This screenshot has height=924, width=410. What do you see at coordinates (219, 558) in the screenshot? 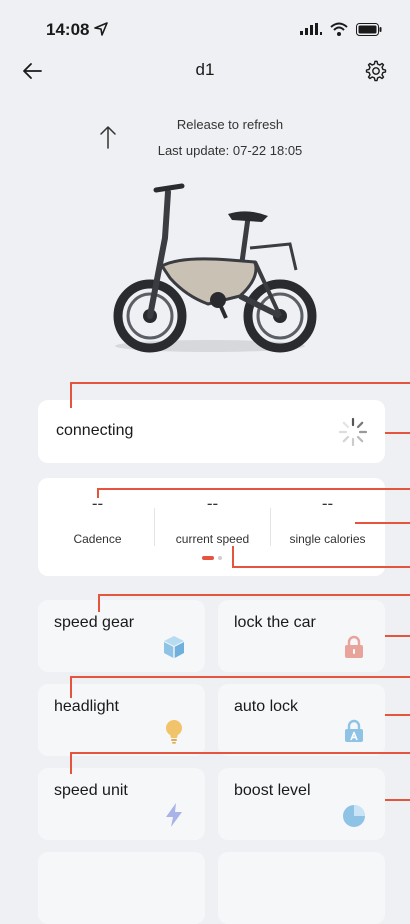
I see `page-dot` at bounding box center [219, 558].